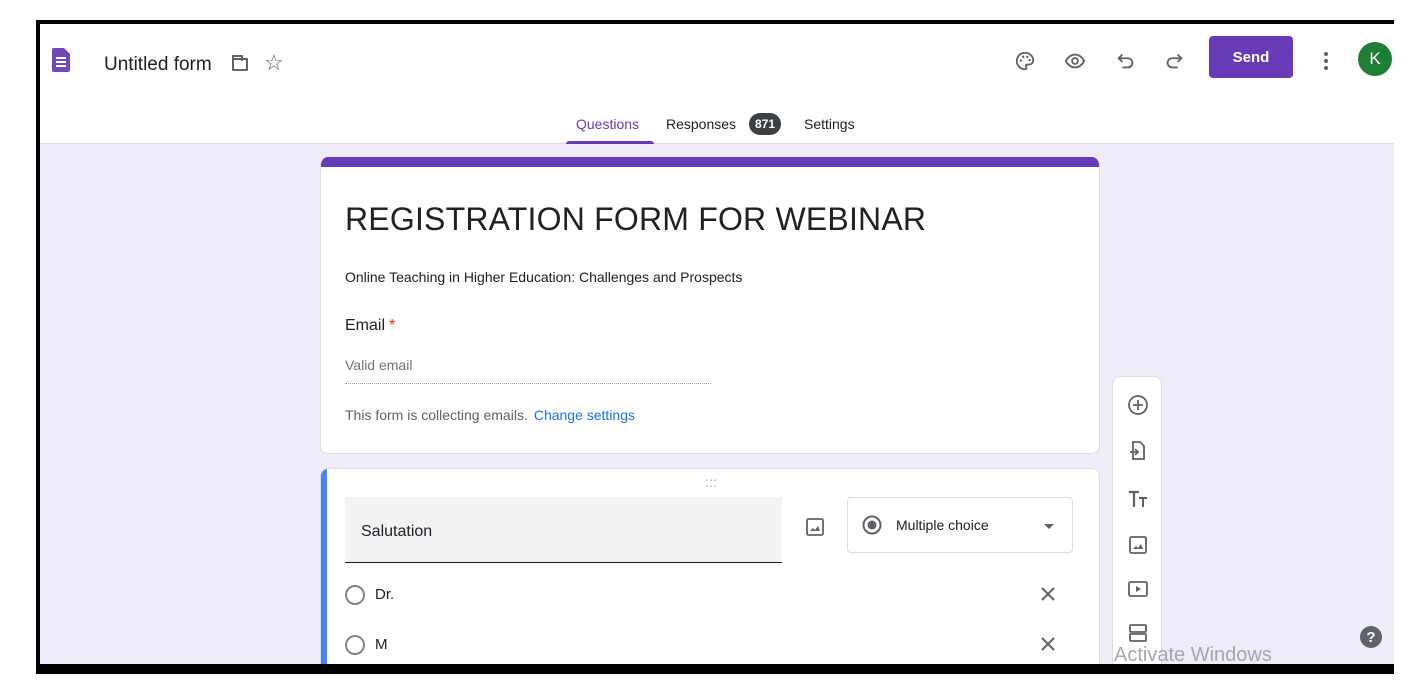 This screenshot has width=1408, height=687. I want to click on email-placeholder: Valid email, so click(379, 365).